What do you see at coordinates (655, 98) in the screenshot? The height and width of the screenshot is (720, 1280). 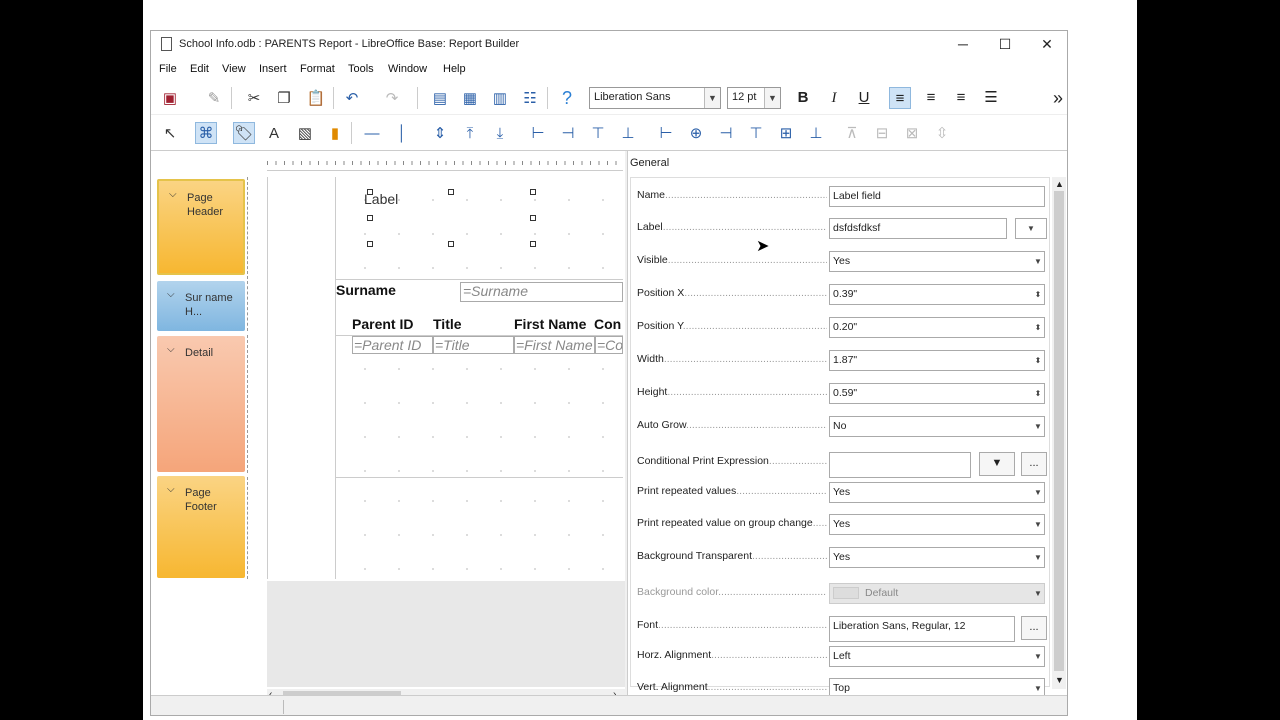 I see `font-name-combo: Liberation Sans ▼` at bounding box center [655, 98].